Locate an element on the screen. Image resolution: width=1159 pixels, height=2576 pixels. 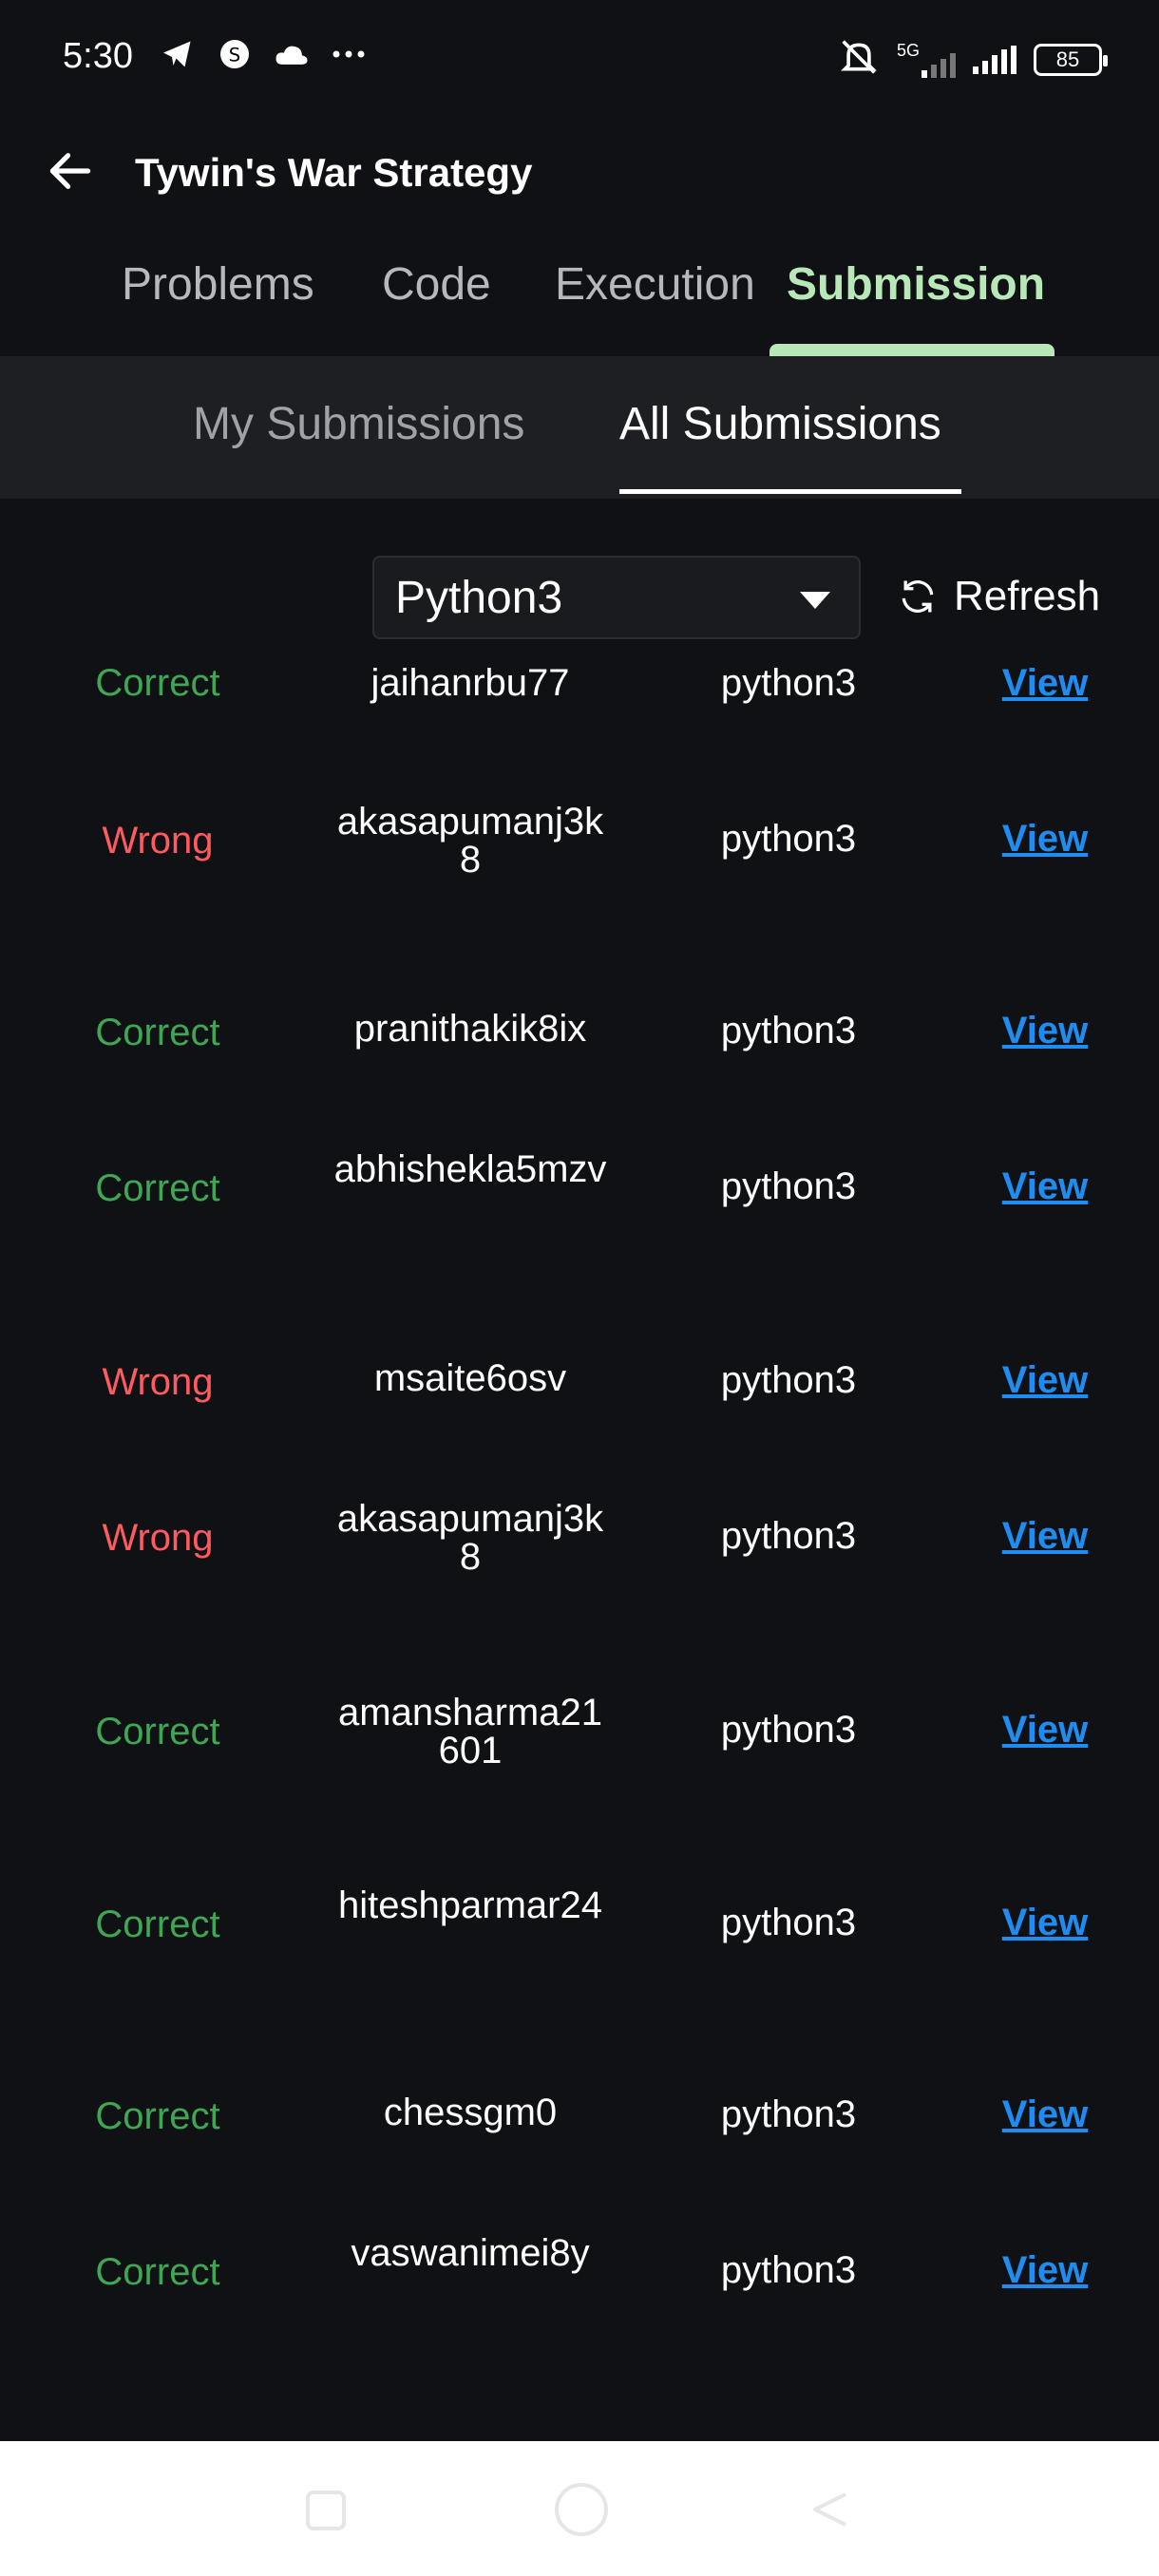
filter-bar: Python3 Refresh is located at coordinates (579, 584).